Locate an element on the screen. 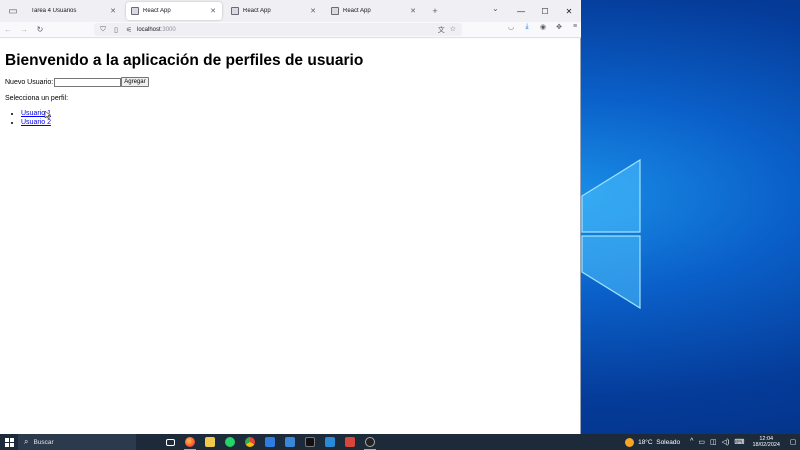  toolbar-icons: ◡ ⤓ ◉ ✥ ≡ is located at coordinates (543, 27).